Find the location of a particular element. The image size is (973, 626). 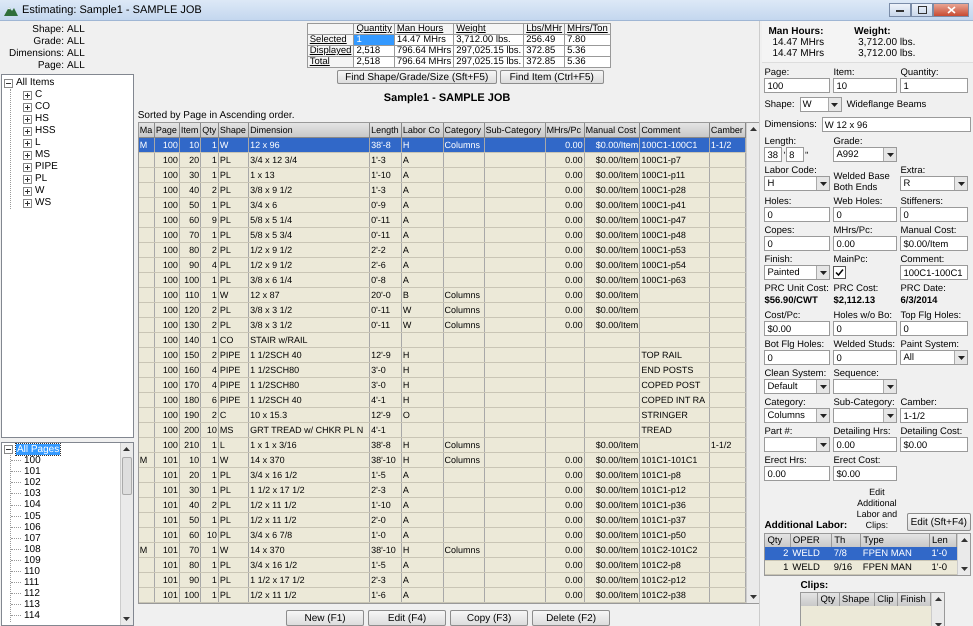

input-field: 38 is located at coordinates (773, 154).